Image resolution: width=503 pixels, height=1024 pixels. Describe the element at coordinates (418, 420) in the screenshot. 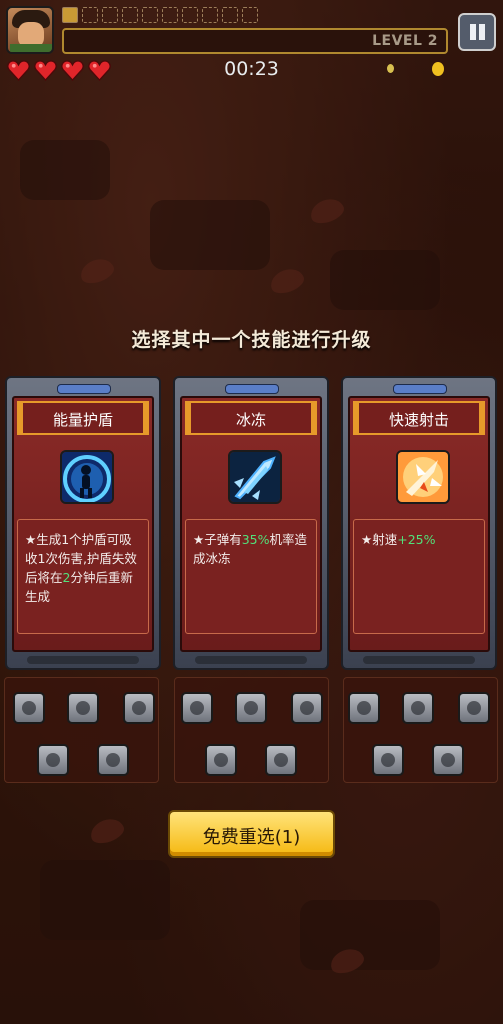

I see `skill-name: 快速射击` at that location.